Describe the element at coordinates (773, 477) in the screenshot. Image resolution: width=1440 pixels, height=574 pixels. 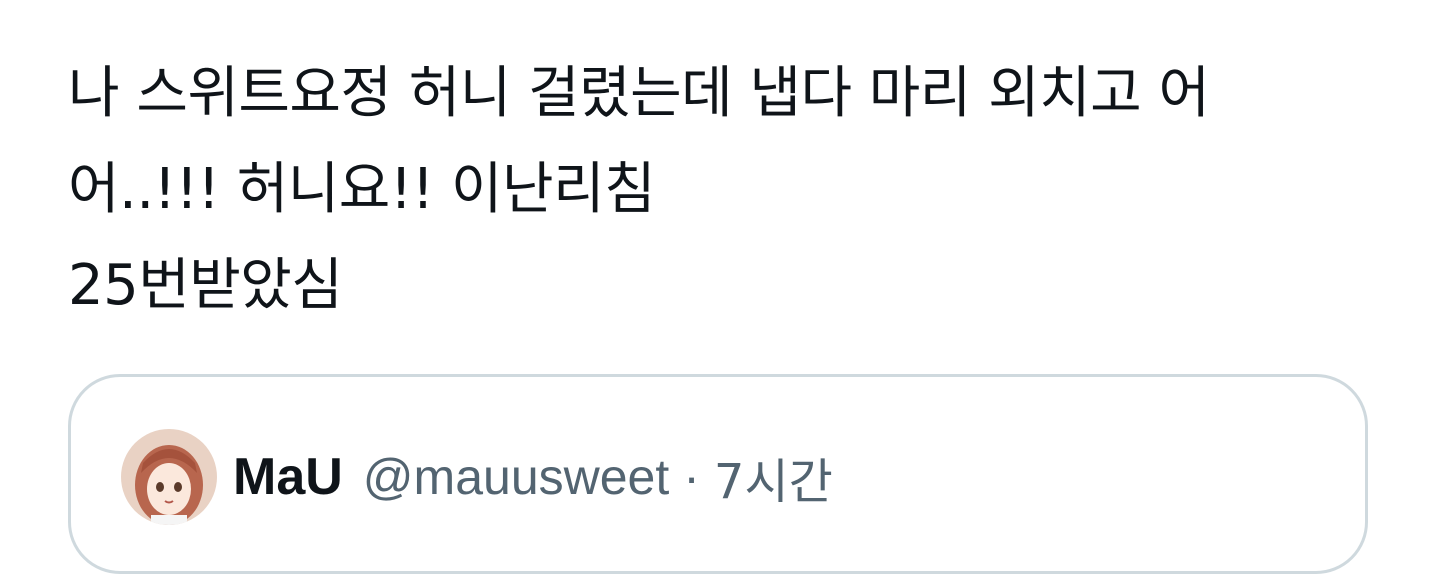
I see `quoted-tweet-timestamp: 7시간` at that location.